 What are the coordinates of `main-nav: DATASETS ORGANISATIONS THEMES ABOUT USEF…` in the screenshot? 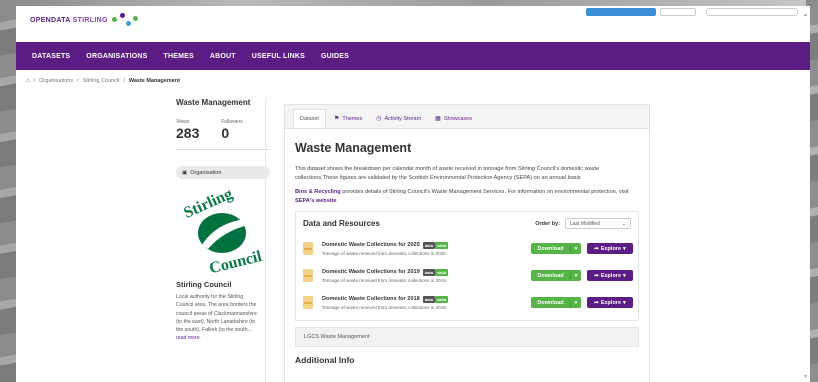 It's located at (413, 56).